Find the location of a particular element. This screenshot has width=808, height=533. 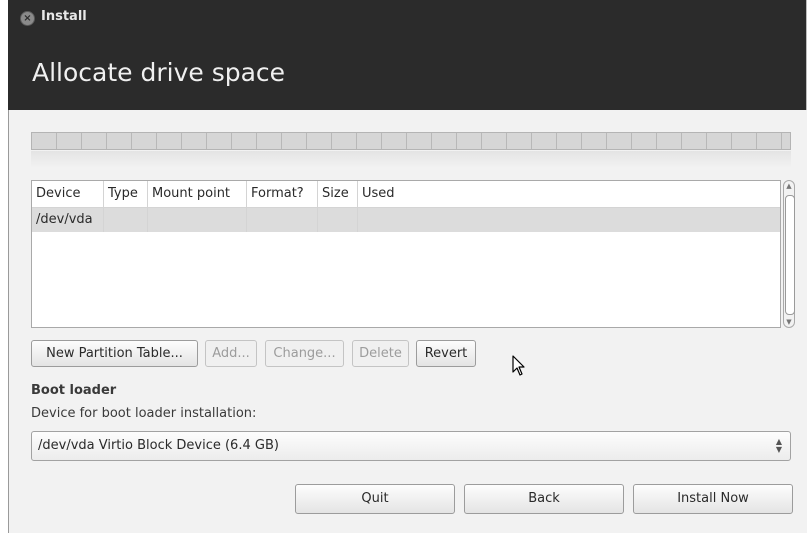

row-used is located at coordinates (388, 220).